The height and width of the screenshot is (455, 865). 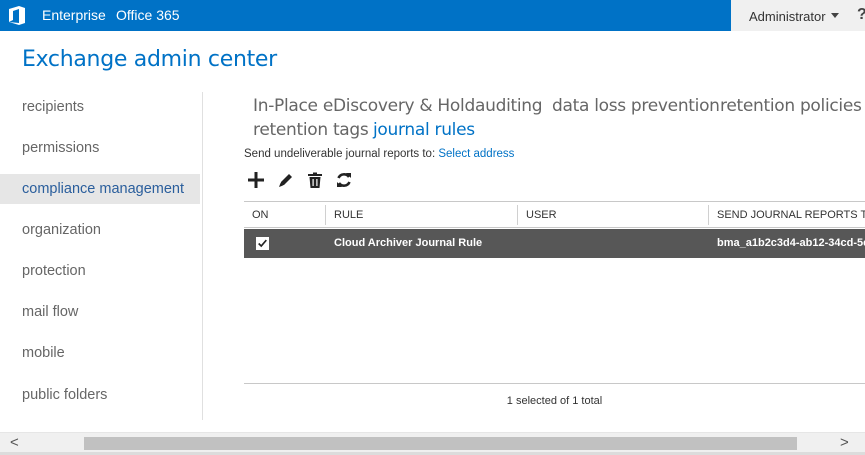 I want to click on nav-item-public-folders: public folders, so click(x=100, y=395).